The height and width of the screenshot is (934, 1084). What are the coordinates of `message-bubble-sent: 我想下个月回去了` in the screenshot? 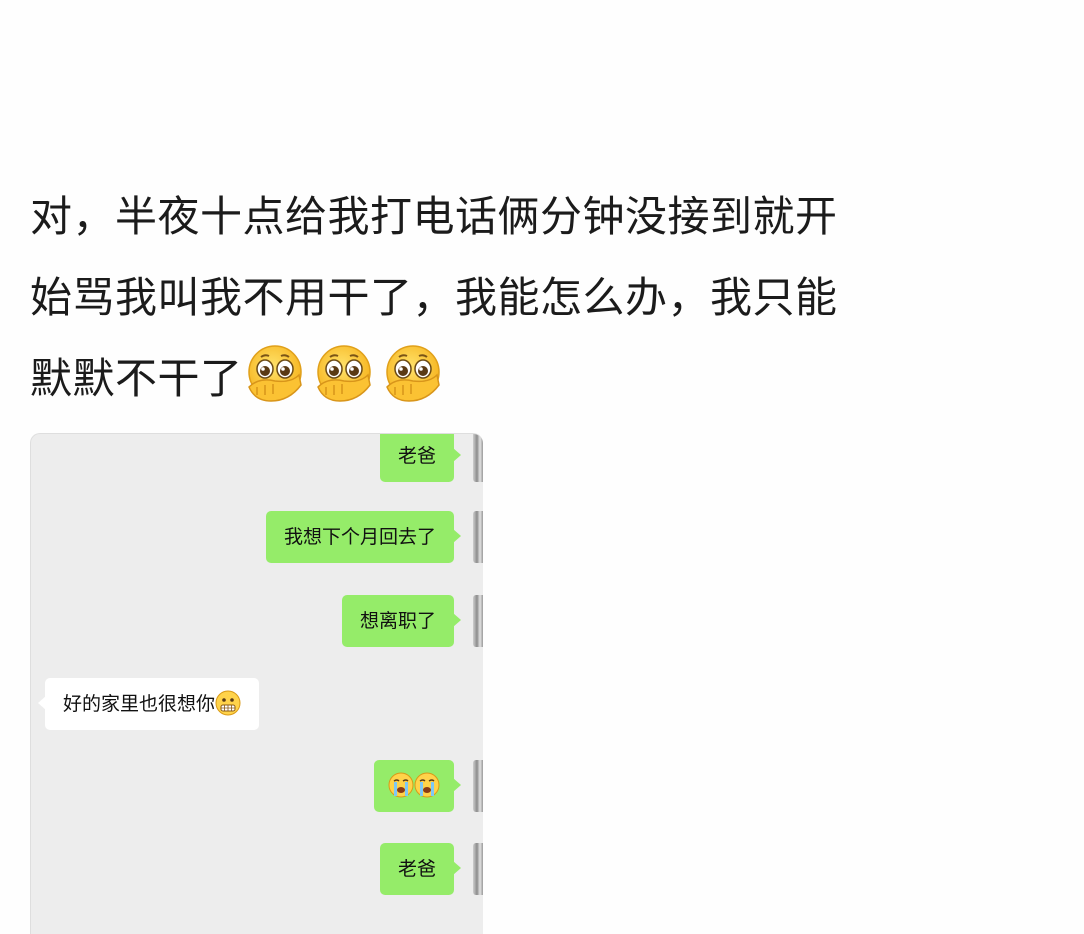 It's located at (363, 537).